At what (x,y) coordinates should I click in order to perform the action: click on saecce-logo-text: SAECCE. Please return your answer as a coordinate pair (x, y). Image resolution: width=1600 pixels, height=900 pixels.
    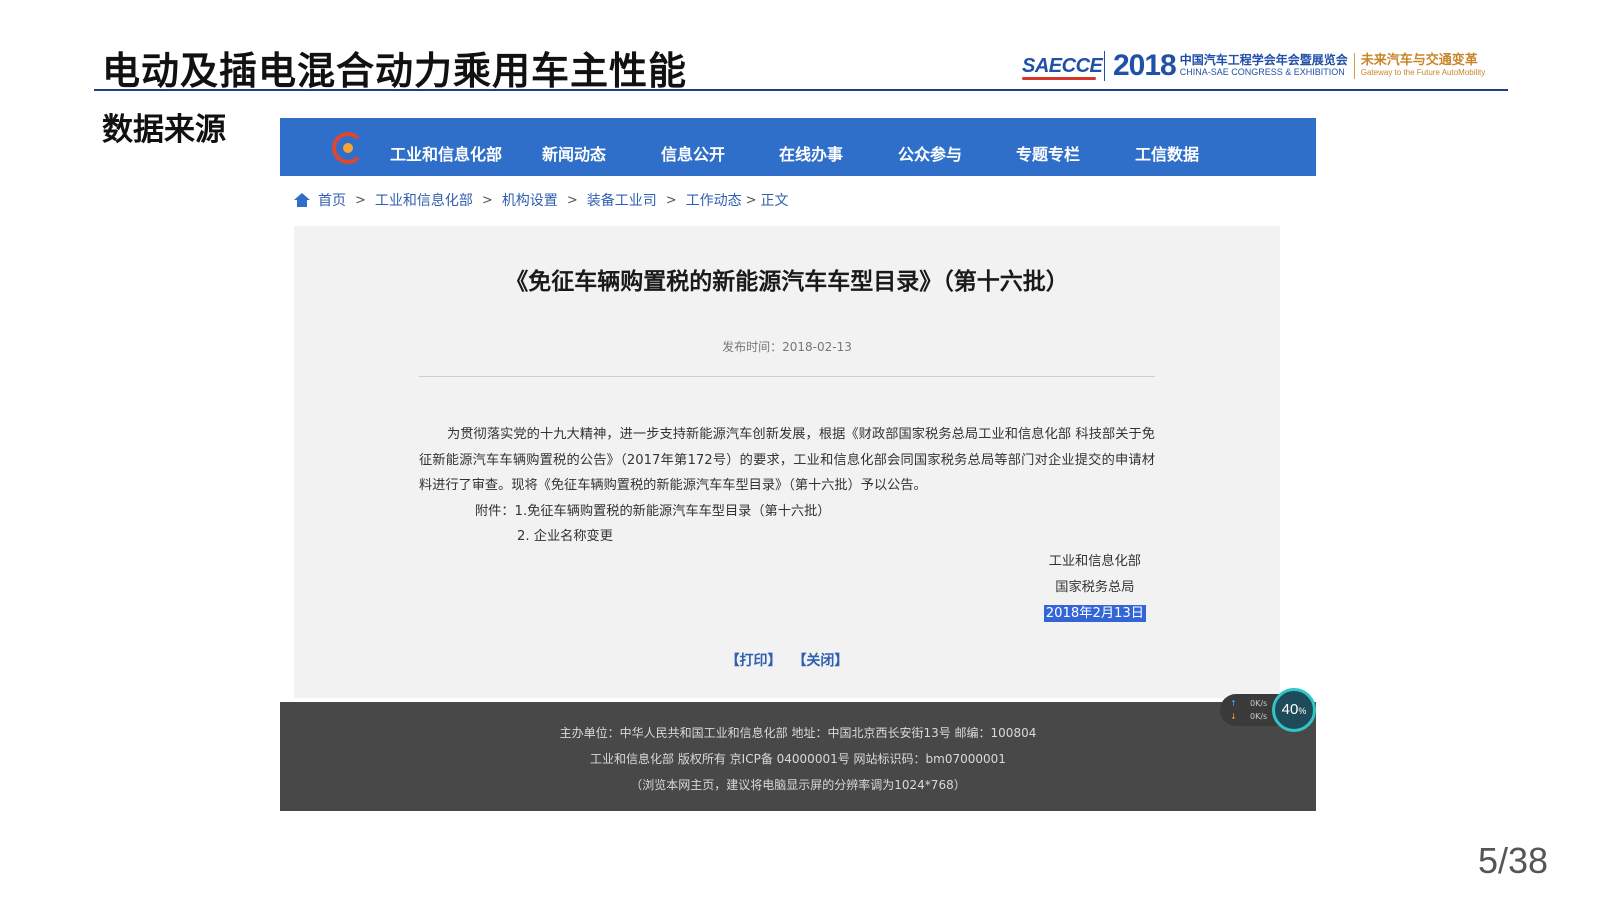
    Looking at the image, I should click on (1062, 65).